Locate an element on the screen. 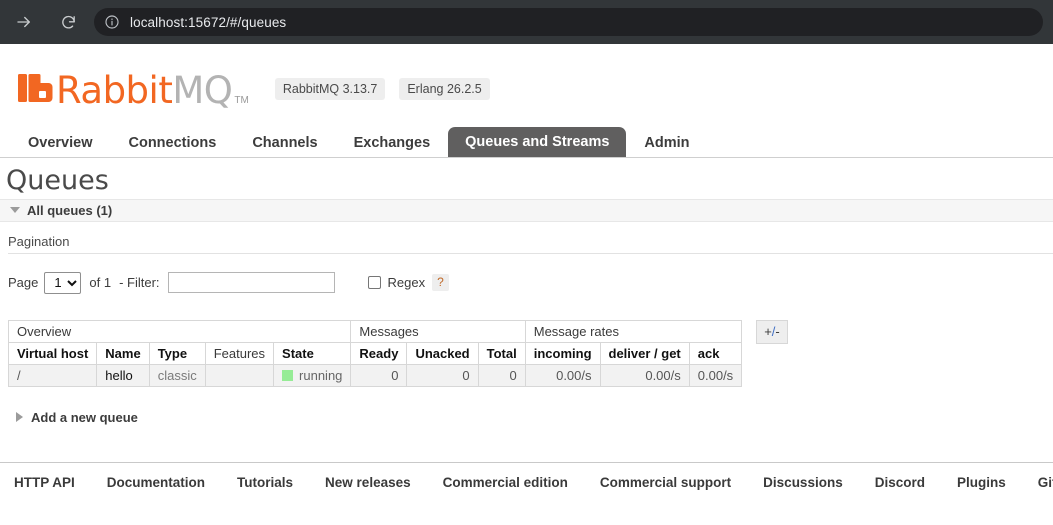 Image resolution: width=1053 pixels, height=525 pixels. column-header-name: Name is located at coordinates (123, 353).